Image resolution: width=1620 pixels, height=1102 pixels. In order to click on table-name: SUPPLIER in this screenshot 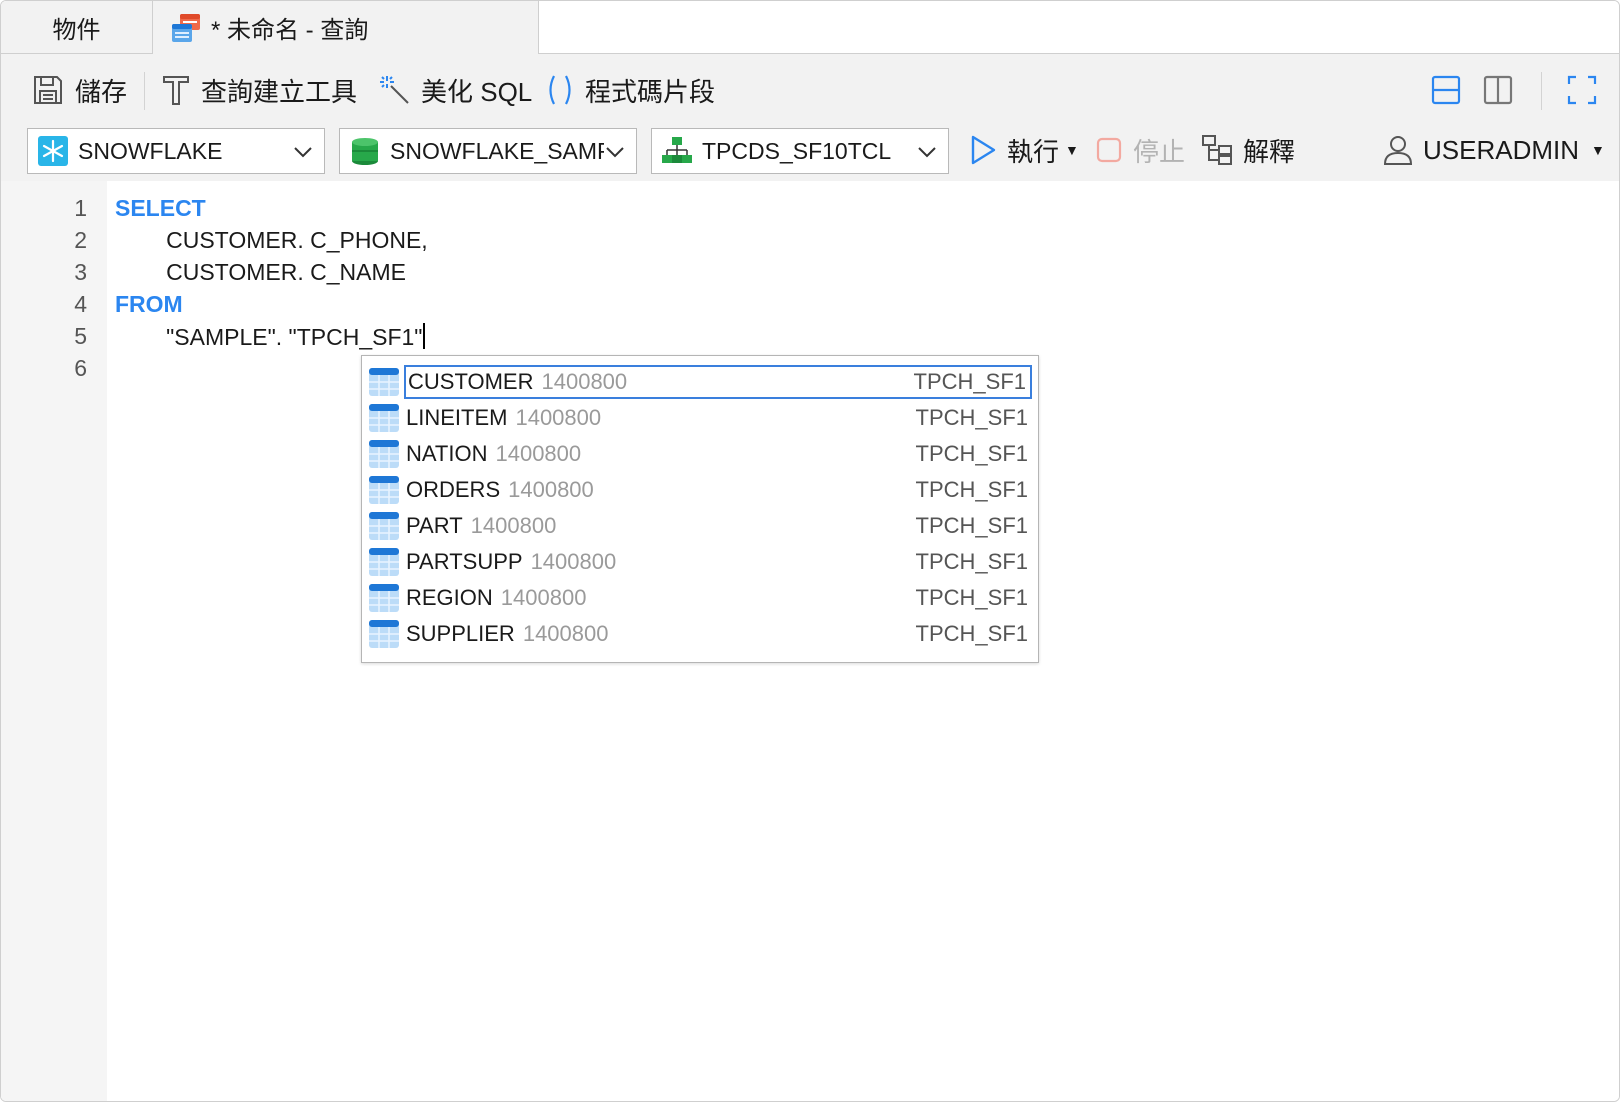, I will do `click(460, 633)`.